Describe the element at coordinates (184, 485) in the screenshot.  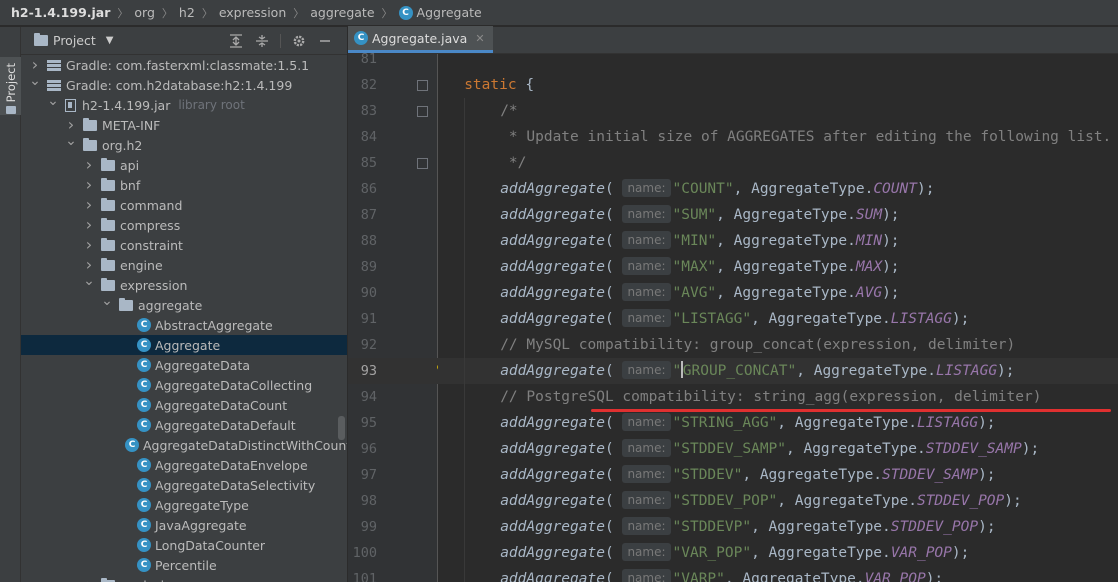
I see `tree-item: C AggregateDataSelectivity` at that location.